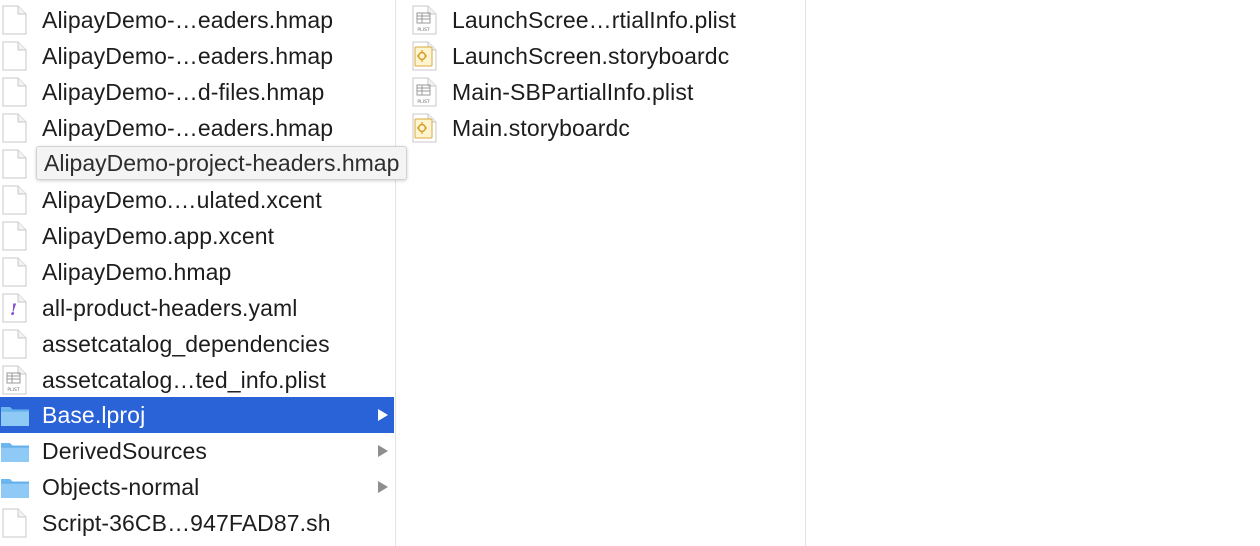 This screenshot has width=1260, height=546. I want to click on file-item-script-36cb-947fad87-sh: Script-36CB…947FAD87.sh, so click(197, 523).